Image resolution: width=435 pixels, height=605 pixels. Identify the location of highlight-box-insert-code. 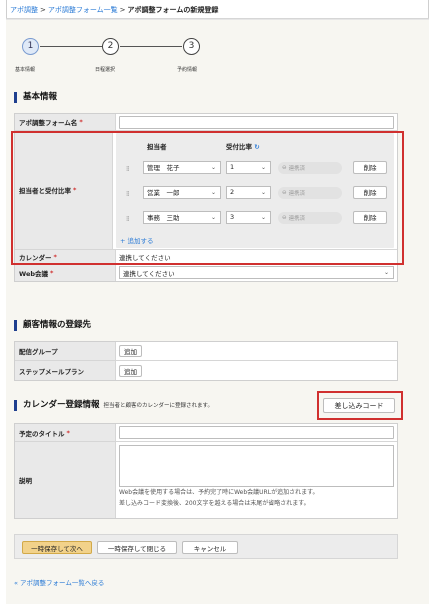
(360, 405).